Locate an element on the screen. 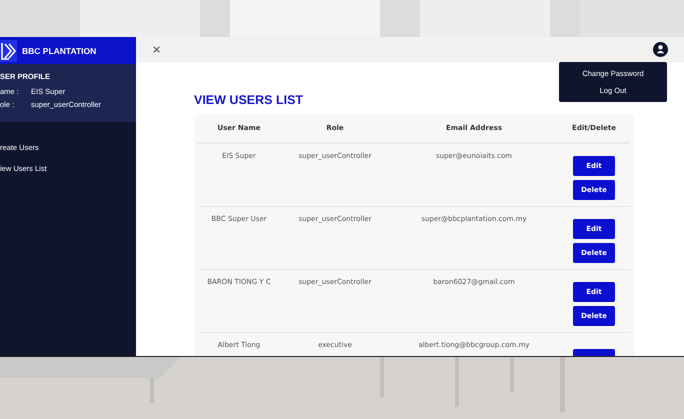  user-avatar-icon is located at coordinates (660, 49).